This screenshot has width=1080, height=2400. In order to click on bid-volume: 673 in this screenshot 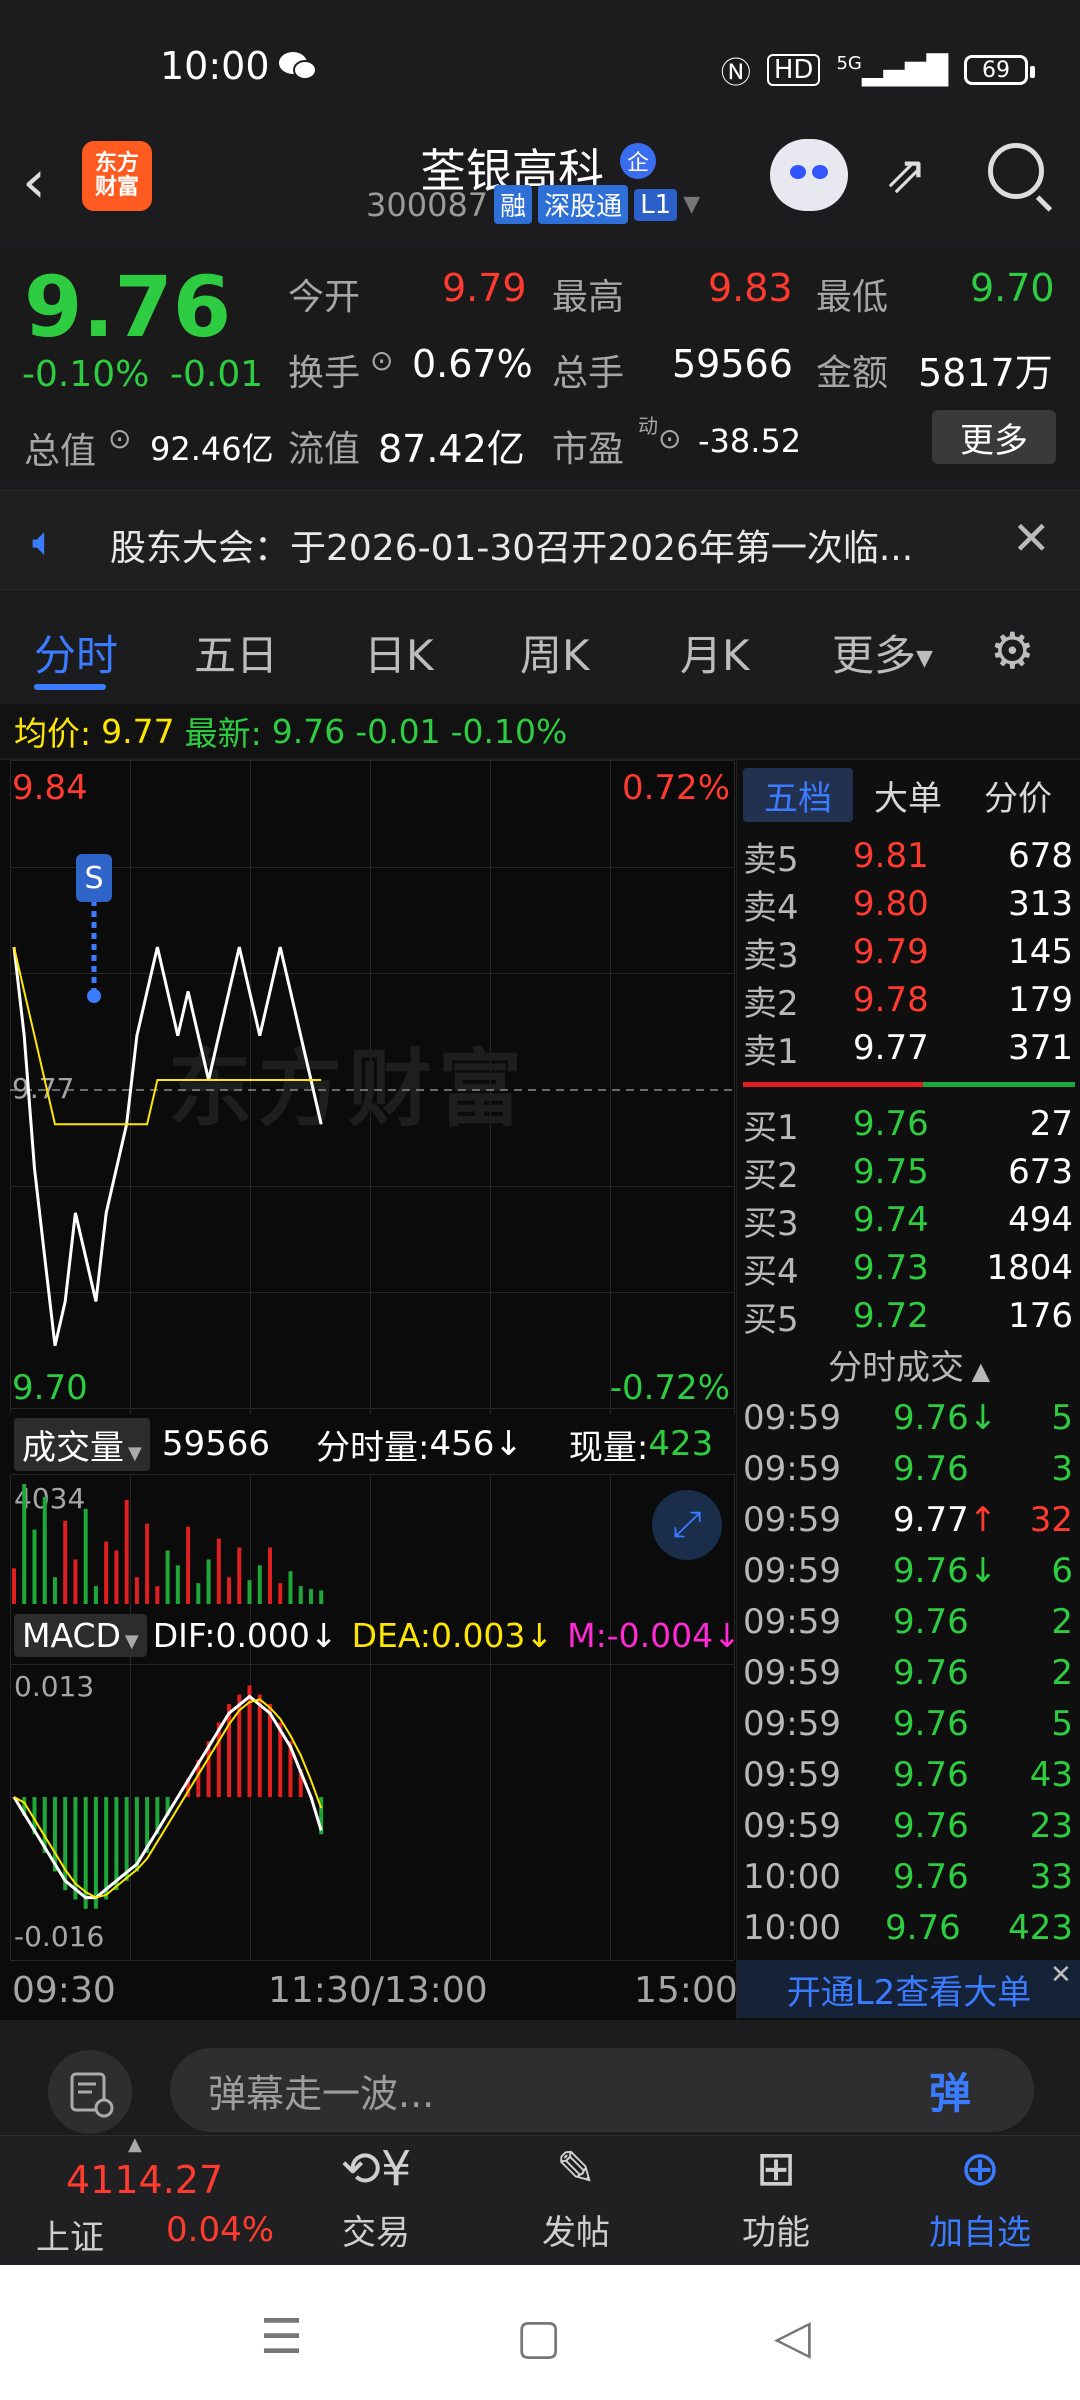, I will do `click(1040, 1172)`.